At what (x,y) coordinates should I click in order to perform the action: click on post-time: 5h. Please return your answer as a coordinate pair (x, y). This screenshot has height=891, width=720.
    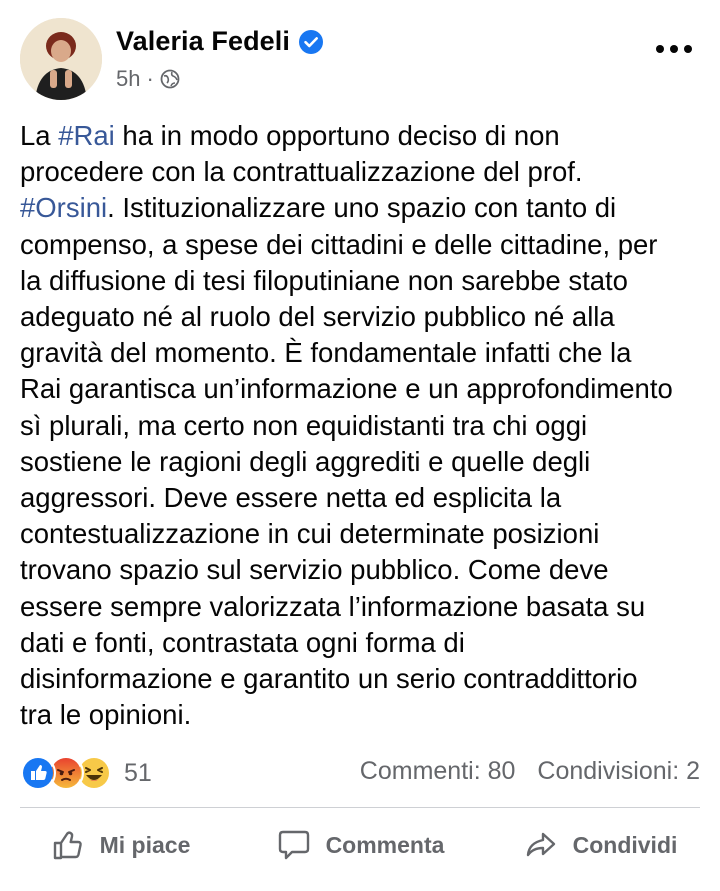
    Looking at the image, I should click on (128, 79).